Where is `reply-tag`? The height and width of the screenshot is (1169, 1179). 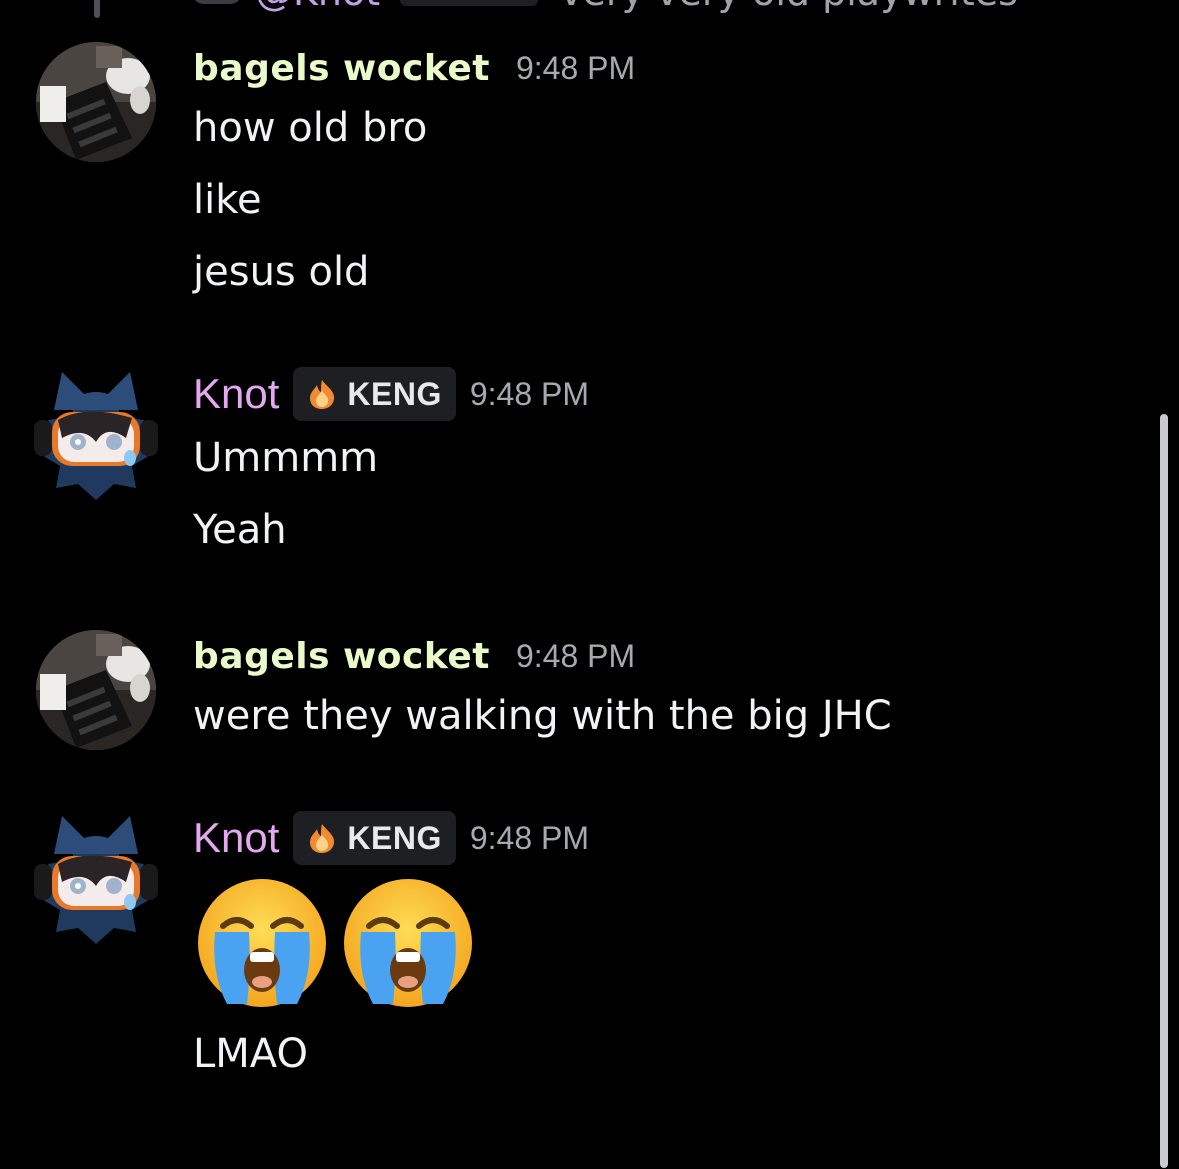 reply-tag is located at coordinates (469, 3).